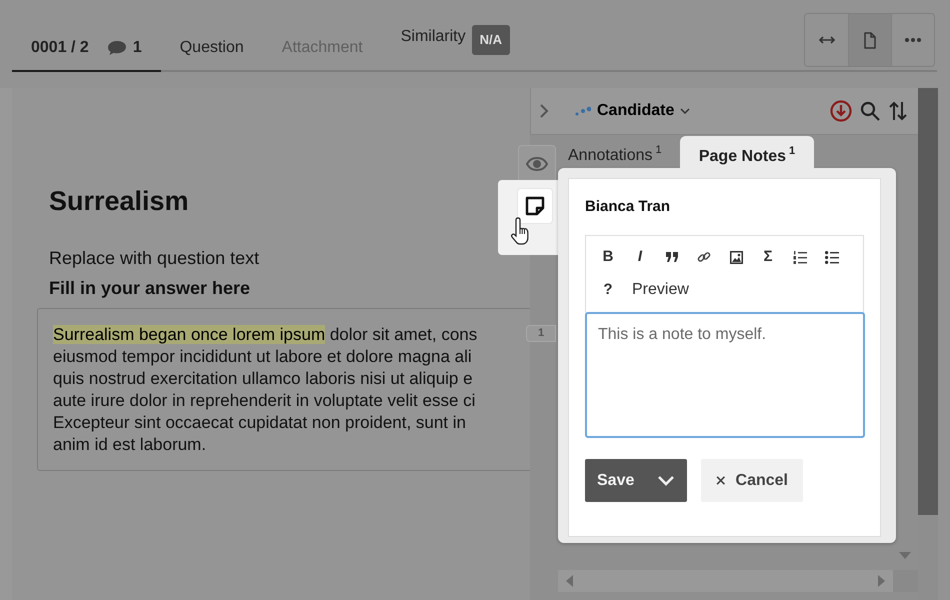 The image size is (950, 600). I want to click on image-icon, so click(736, 257).